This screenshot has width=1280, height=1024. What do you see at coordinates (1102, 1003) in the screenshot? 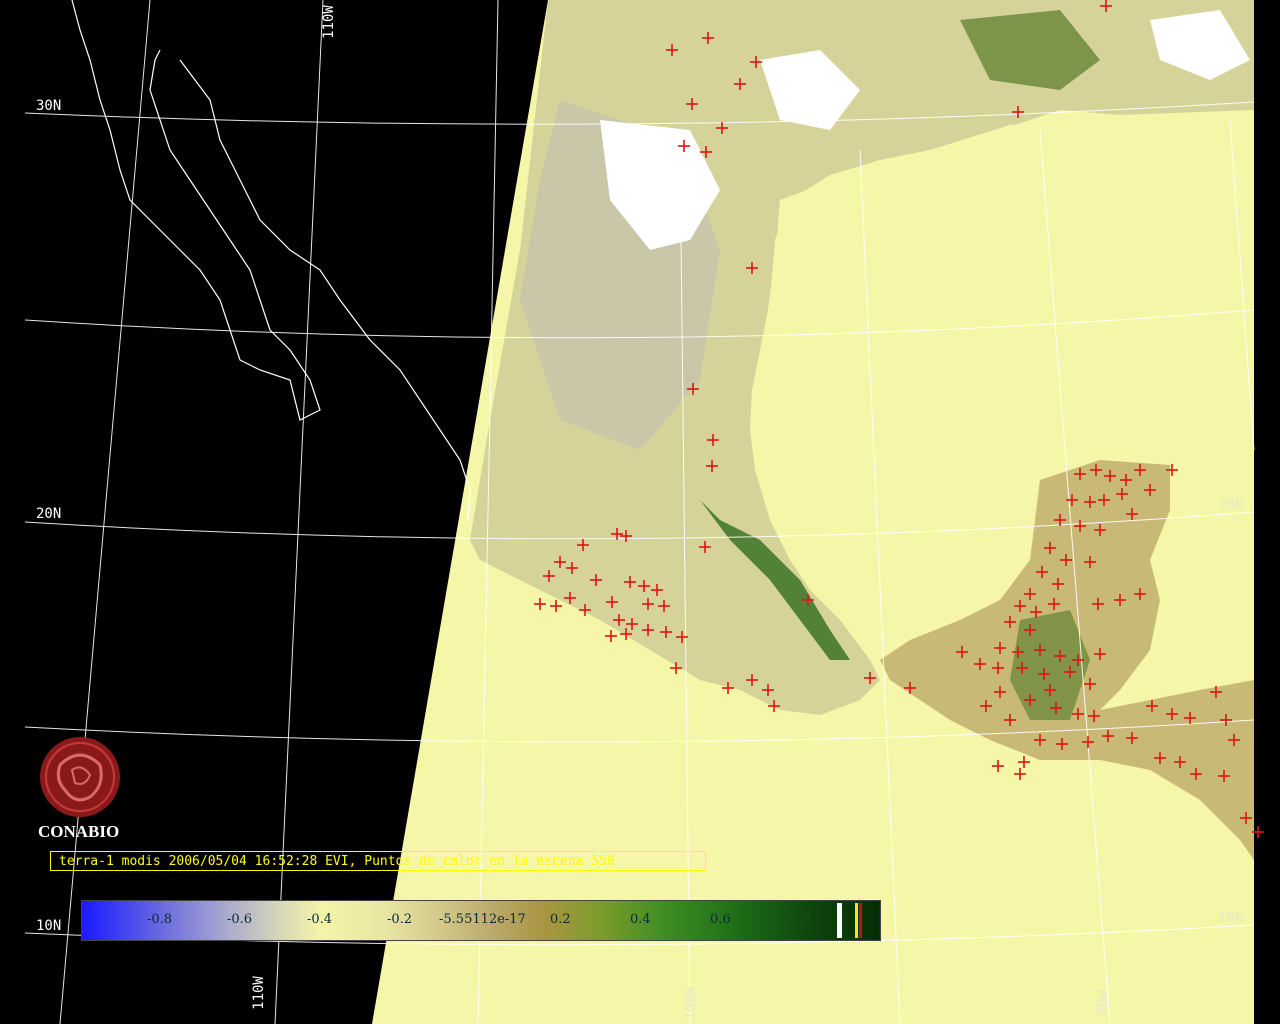
I see `lon-label-90w: 90W` at bounding box center [1102, 1003].